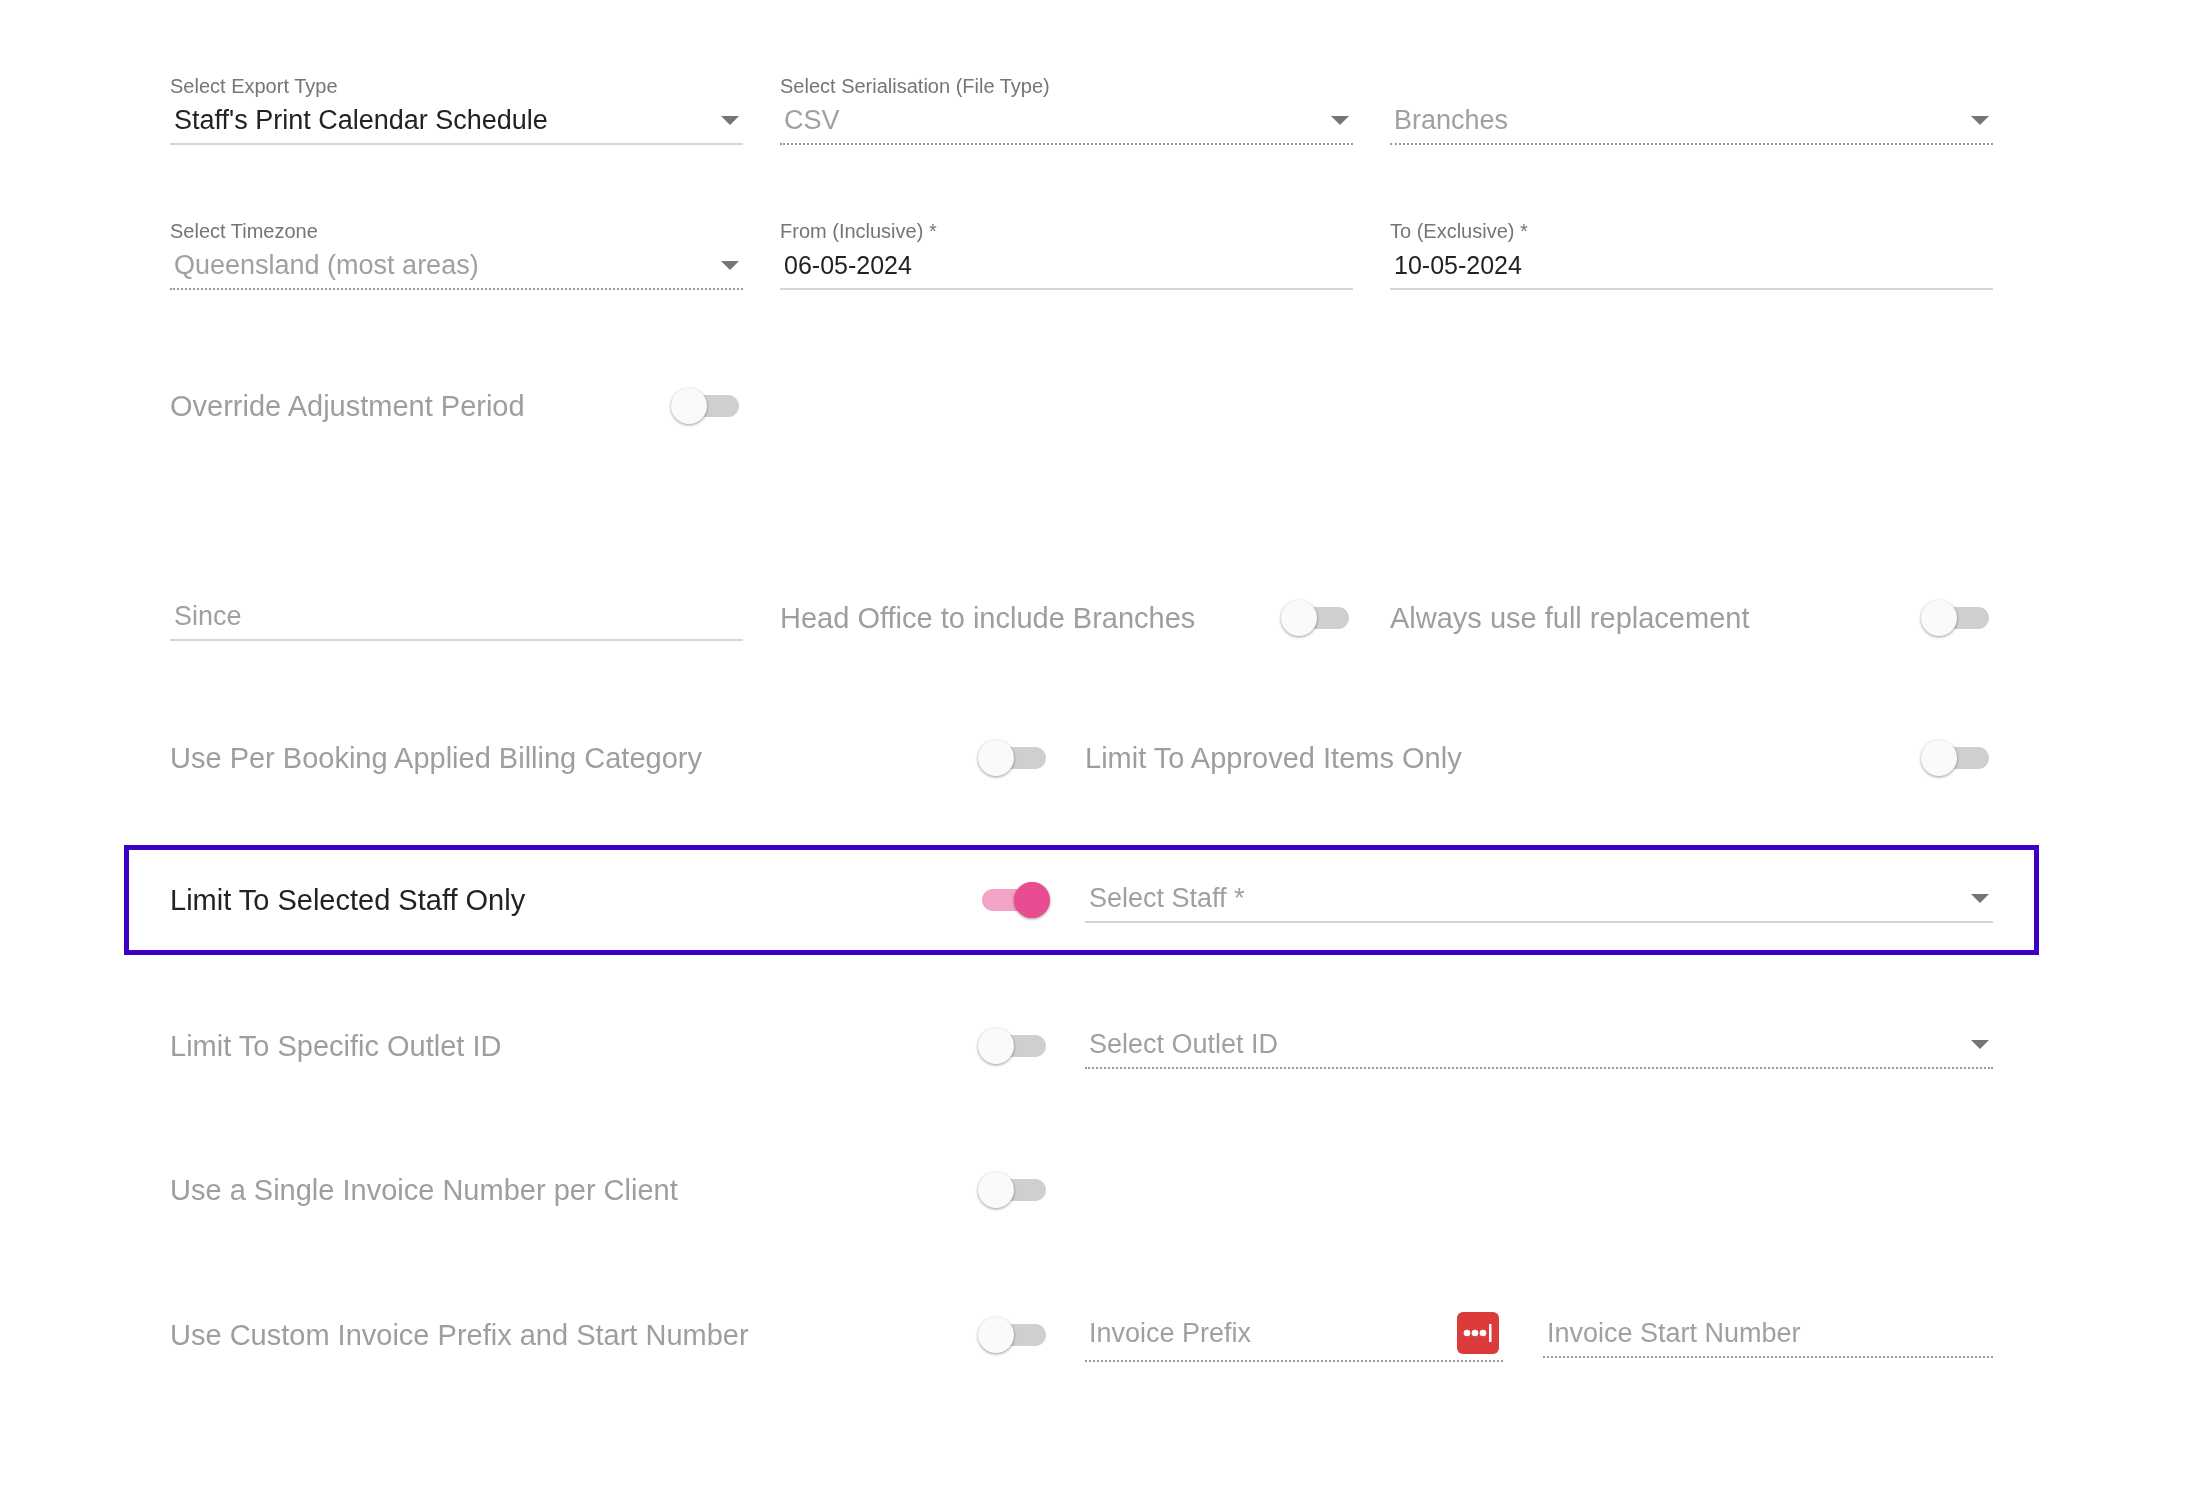  I want to click on field-label: From (Inclusive) *, so click(858, 231).